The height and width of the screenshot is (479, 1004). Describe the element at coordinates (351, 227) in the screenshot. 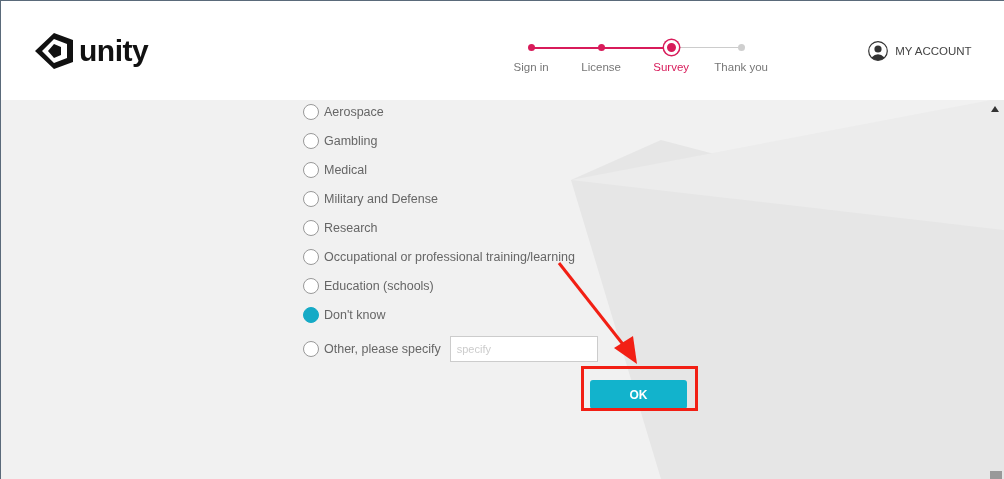

I see `option-label: Research` at that location.